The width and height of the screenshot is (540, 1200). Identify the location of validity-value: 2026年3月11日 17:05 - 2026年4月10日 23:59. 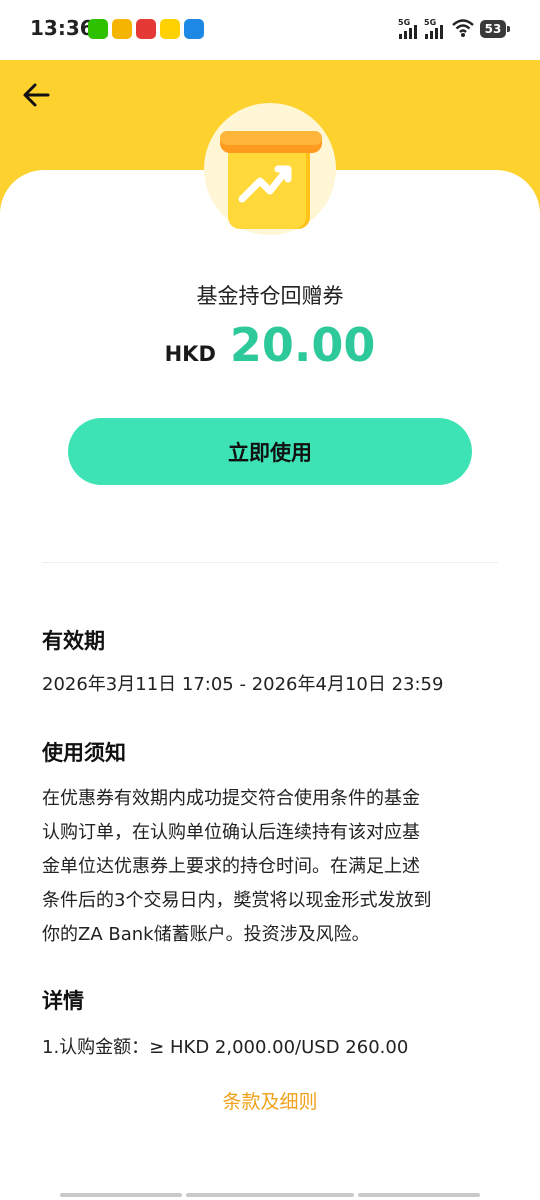
(243, 684).